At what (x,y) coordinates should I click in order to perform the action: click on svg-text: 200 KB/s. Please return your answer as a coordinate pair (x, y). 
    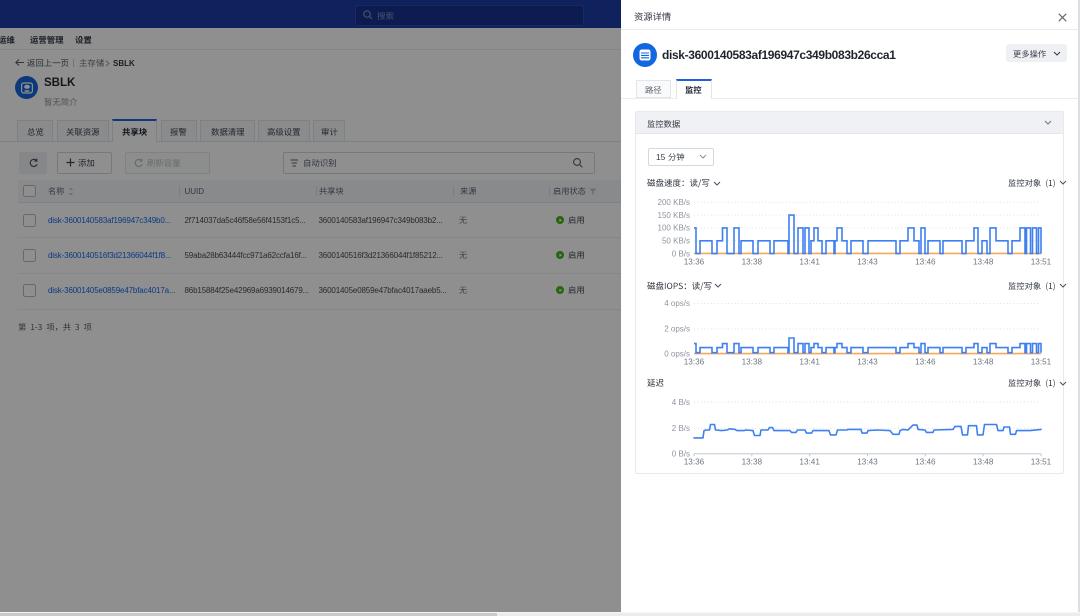
    Looking at the image, I should click on (674, 202).